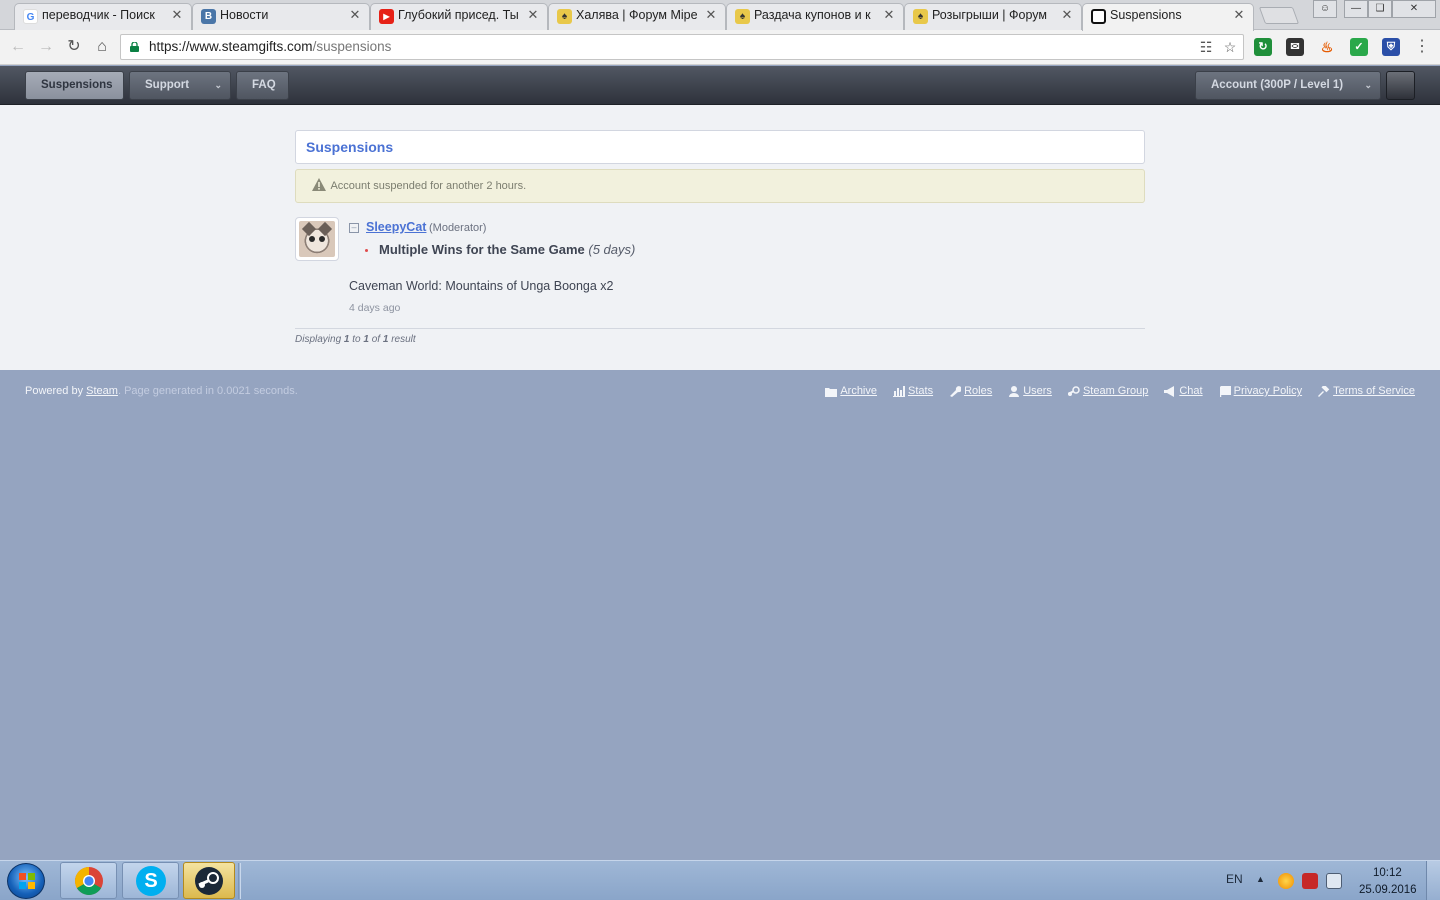 This screenshot has height=900, width=1440. I want to click on forum-icon: ♠, so click(564, 16).